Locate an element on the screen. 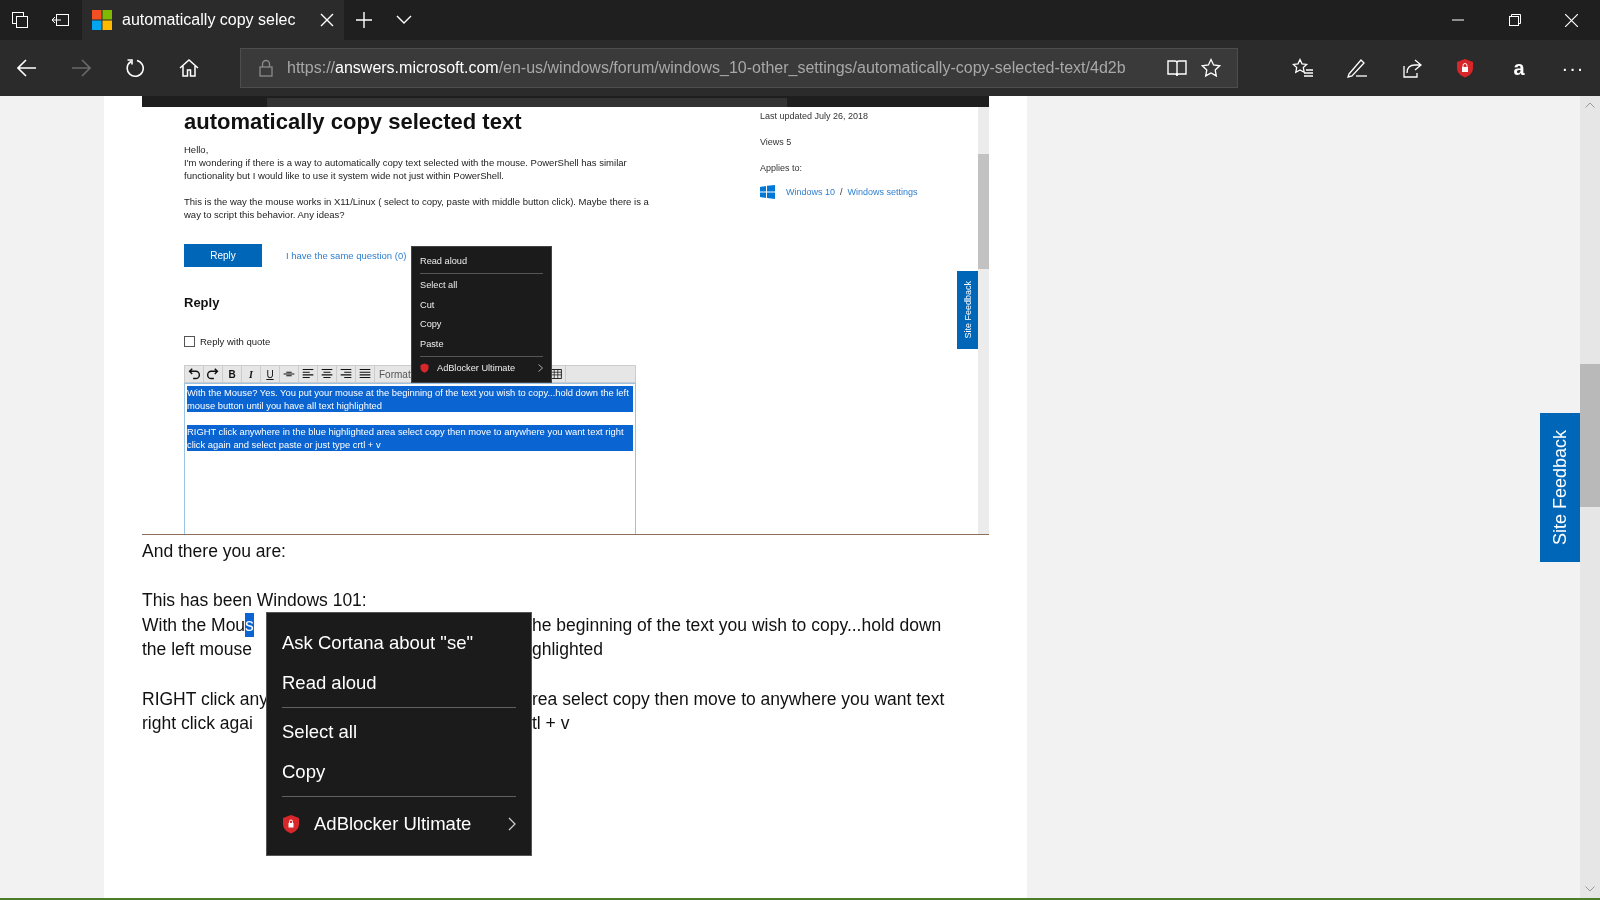 The width and height of the screenshot is (1600, 900). article-text: right click agai is located at coordinates (197, 724).